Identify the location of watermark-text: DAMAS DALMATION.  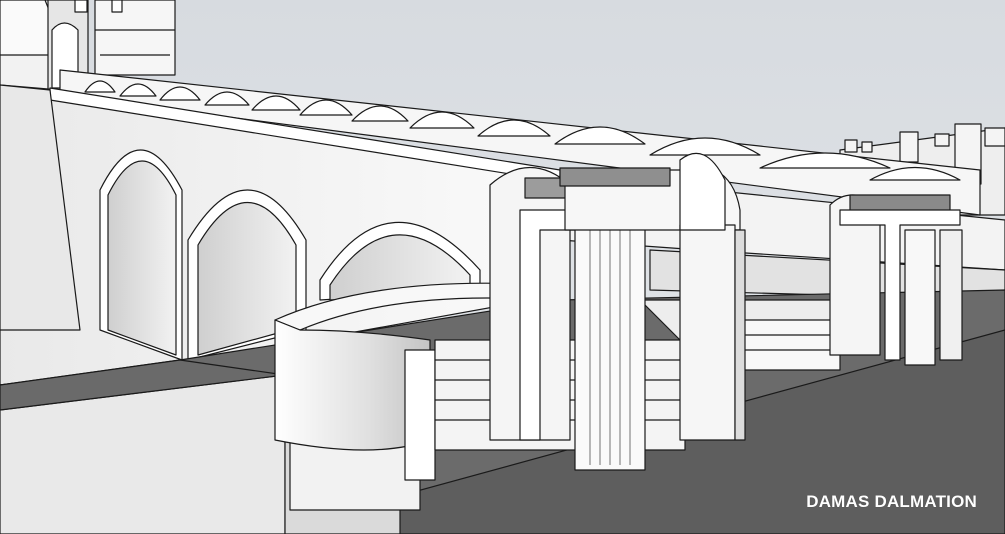
(891, 501).